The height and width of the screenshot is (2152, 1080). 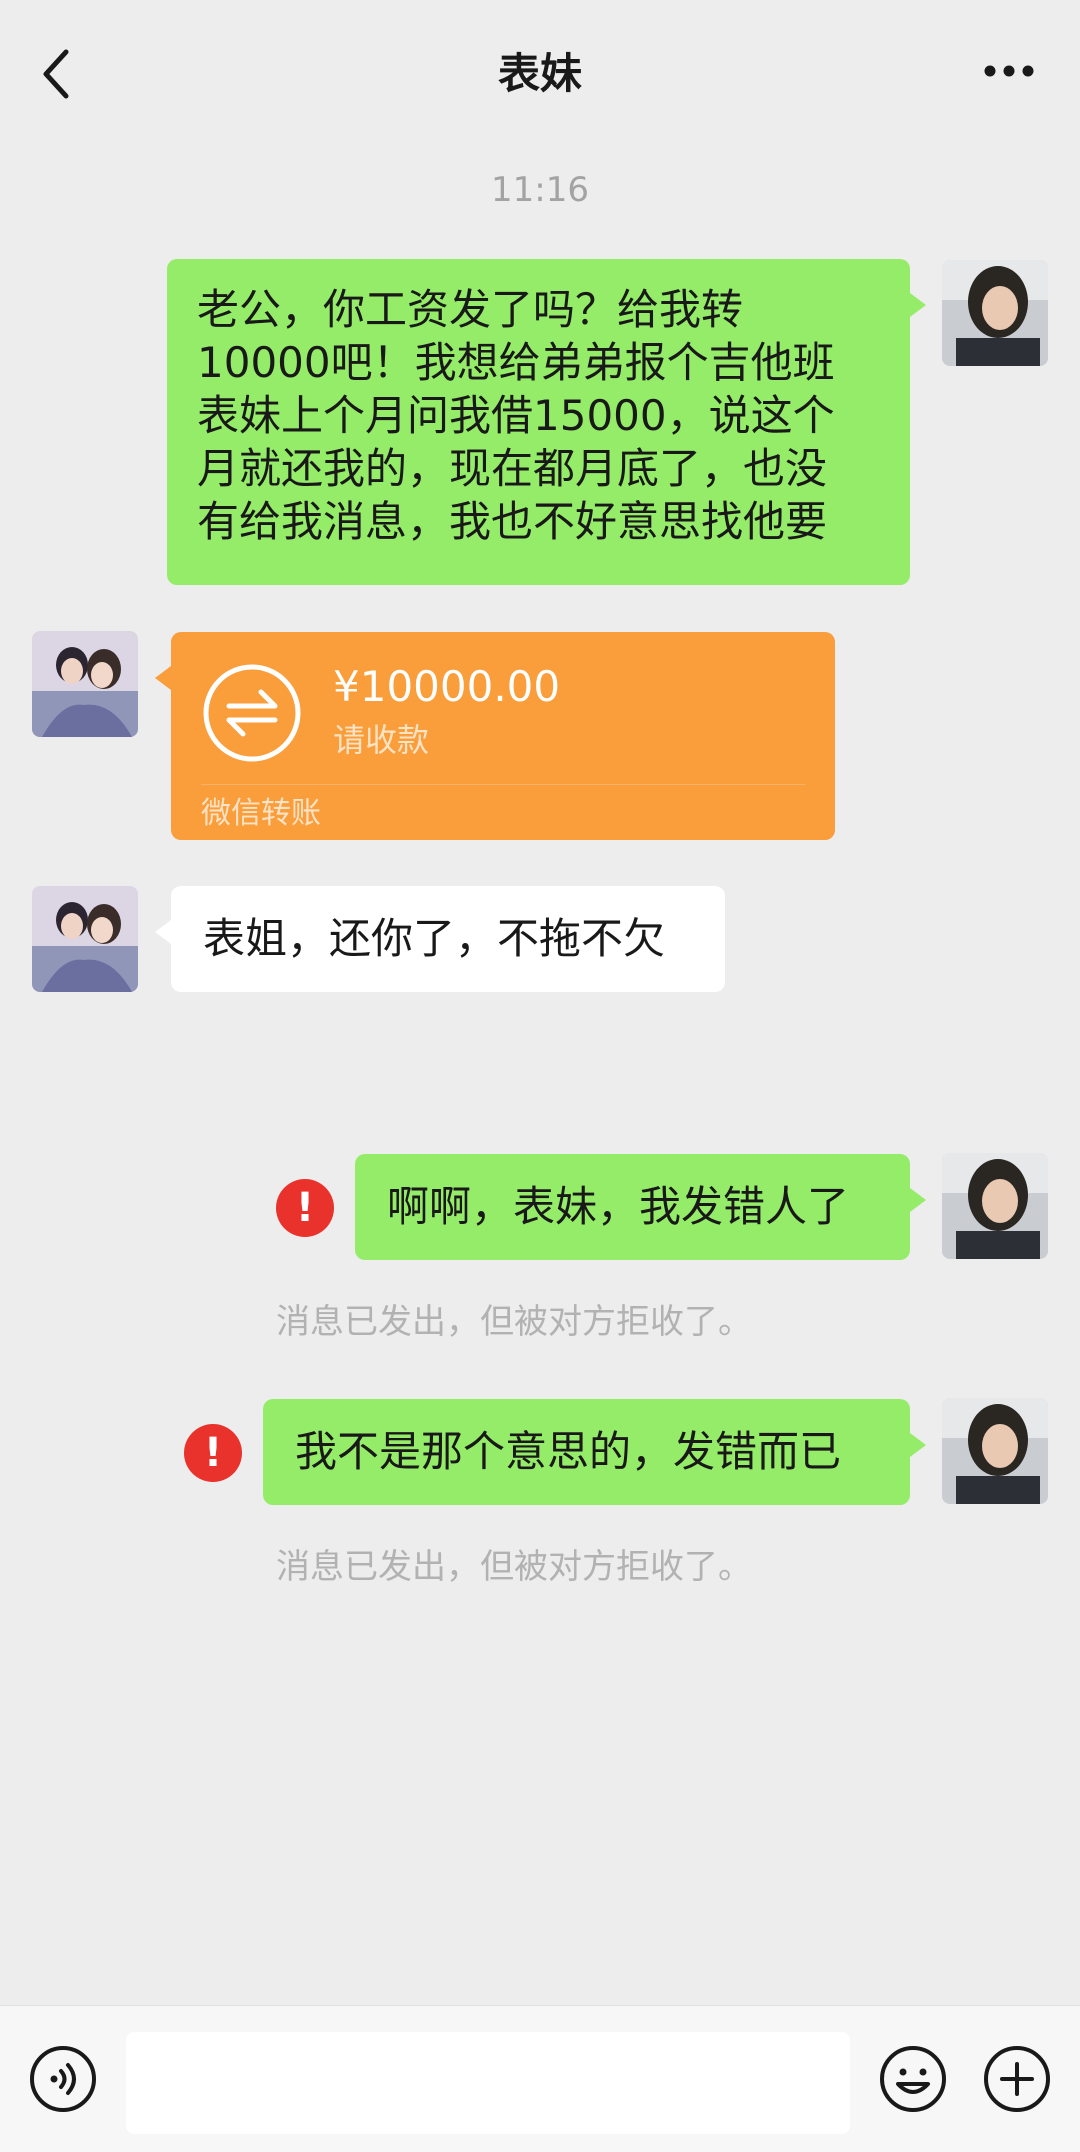 I want to click on top-bar: 表妹, so click(x=540, y=75).